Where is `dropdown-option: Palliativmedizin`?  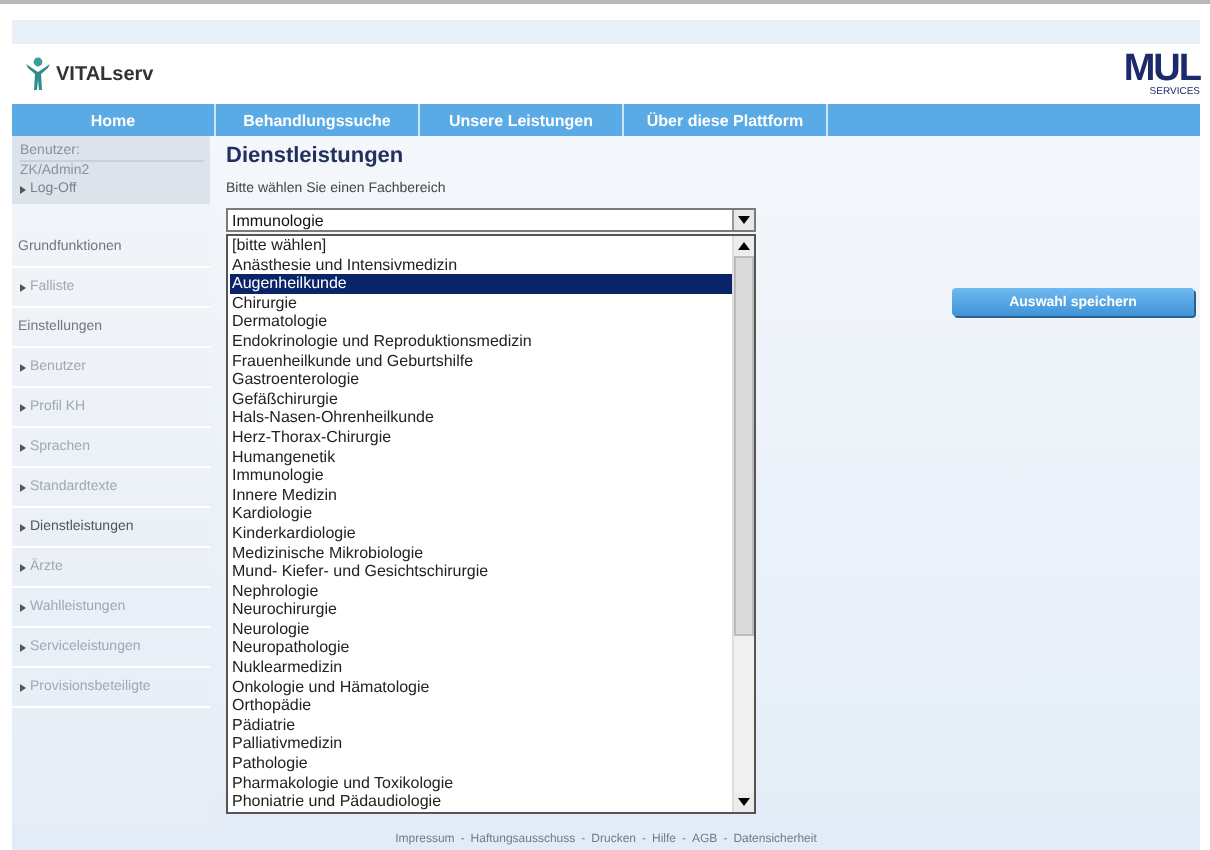
dropdown-option: Palliativmedizin is located at coordinates (481, 744).